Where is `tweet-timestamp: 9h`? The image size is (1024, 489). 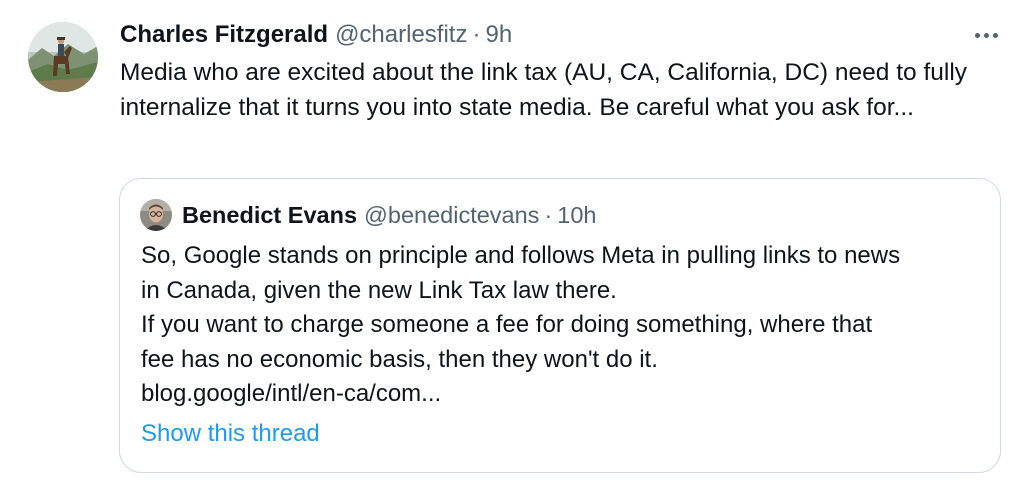 tweet-timestamp: 9h is located at coordinates (498, 35).